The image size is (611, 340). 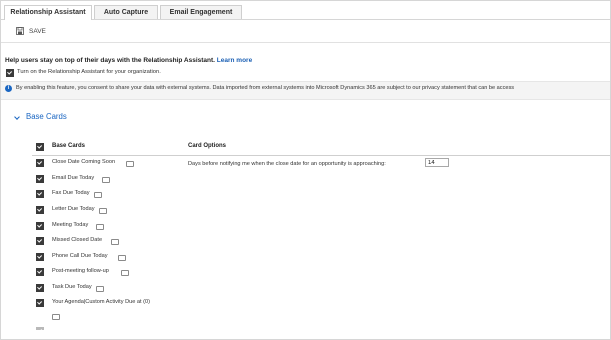 What do you see at coordinates (77, 240) in the screenshot?
I see `card-label: Missed Closed Date` at bounding box center [77, 240].